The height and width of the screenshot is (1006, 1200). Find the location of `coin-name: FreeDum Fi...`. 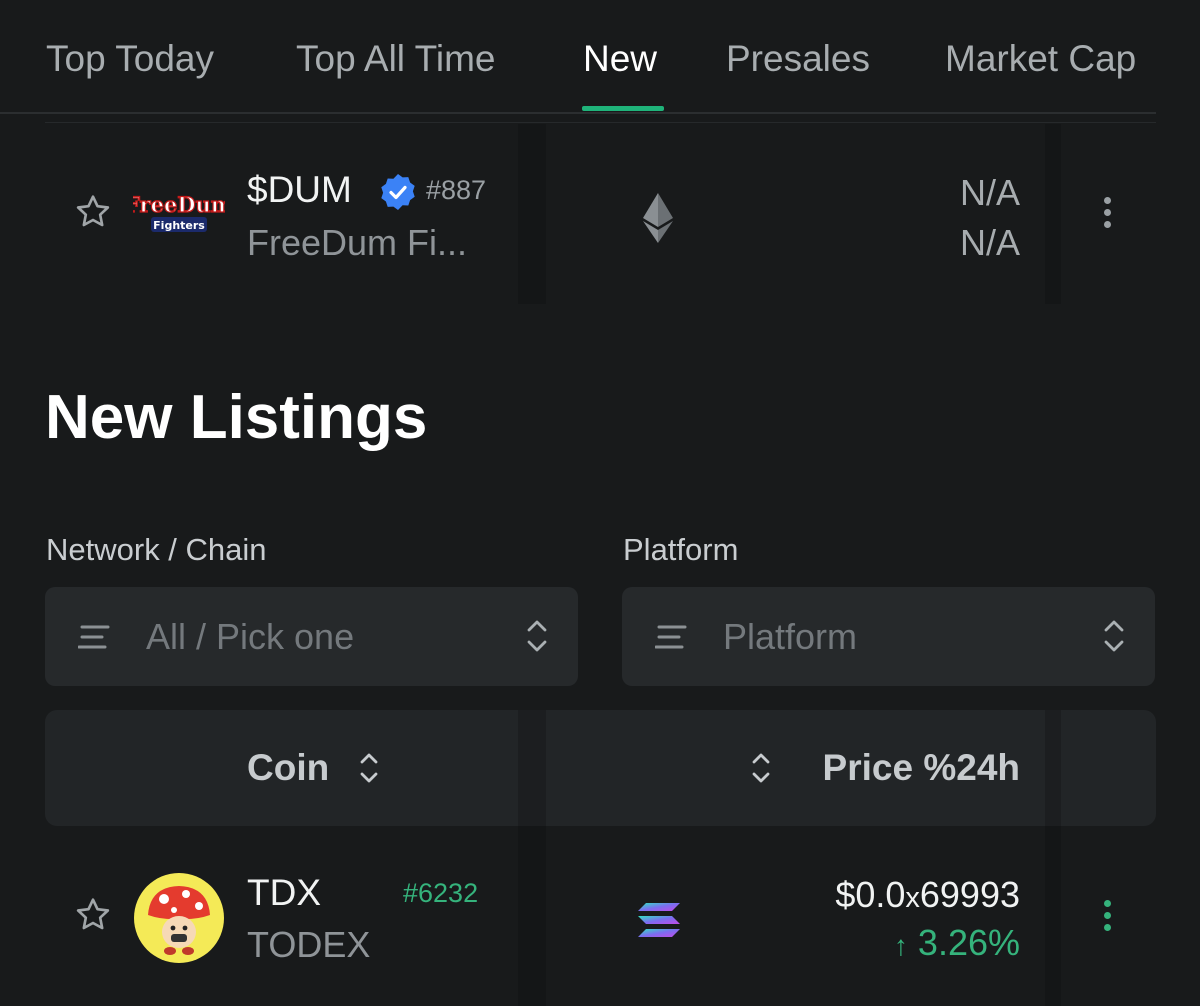

coin-name: FreeDum Fi... is located at coordinates (357, 242).